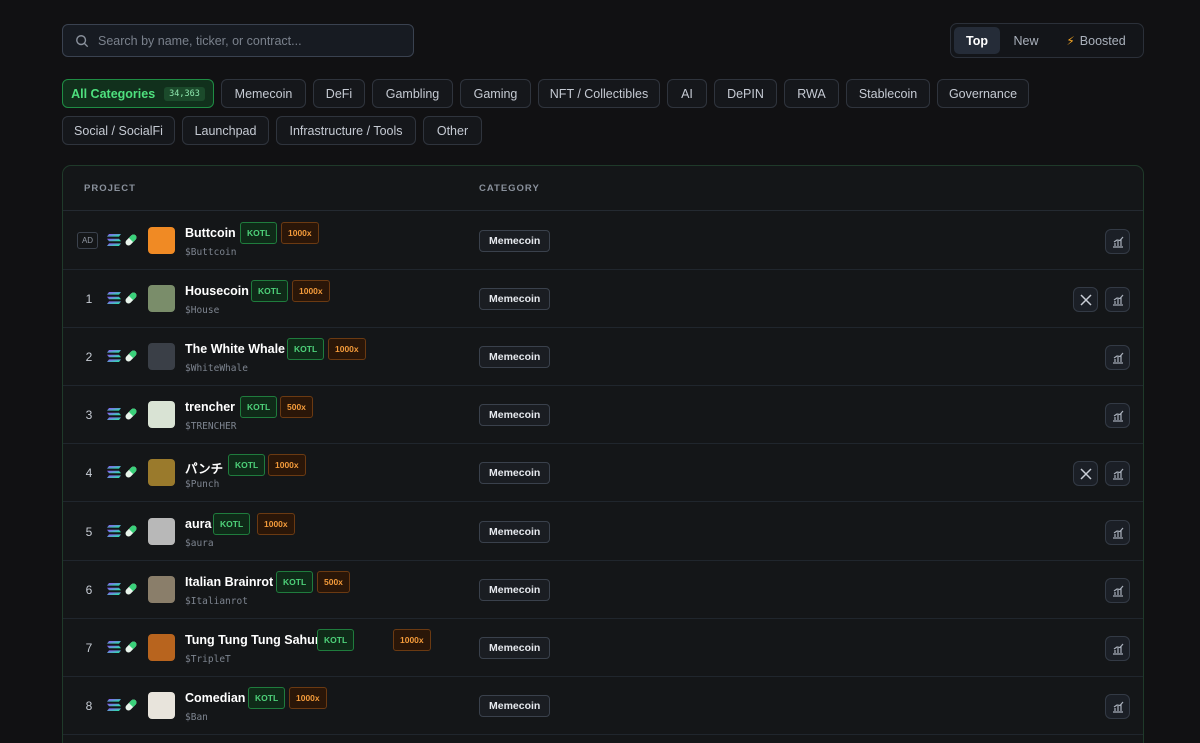  Describe the element at coordinates (346, 130) in the screenshot. I see `category-chip-infrastructure: Infrastructure / Tools` at that location.